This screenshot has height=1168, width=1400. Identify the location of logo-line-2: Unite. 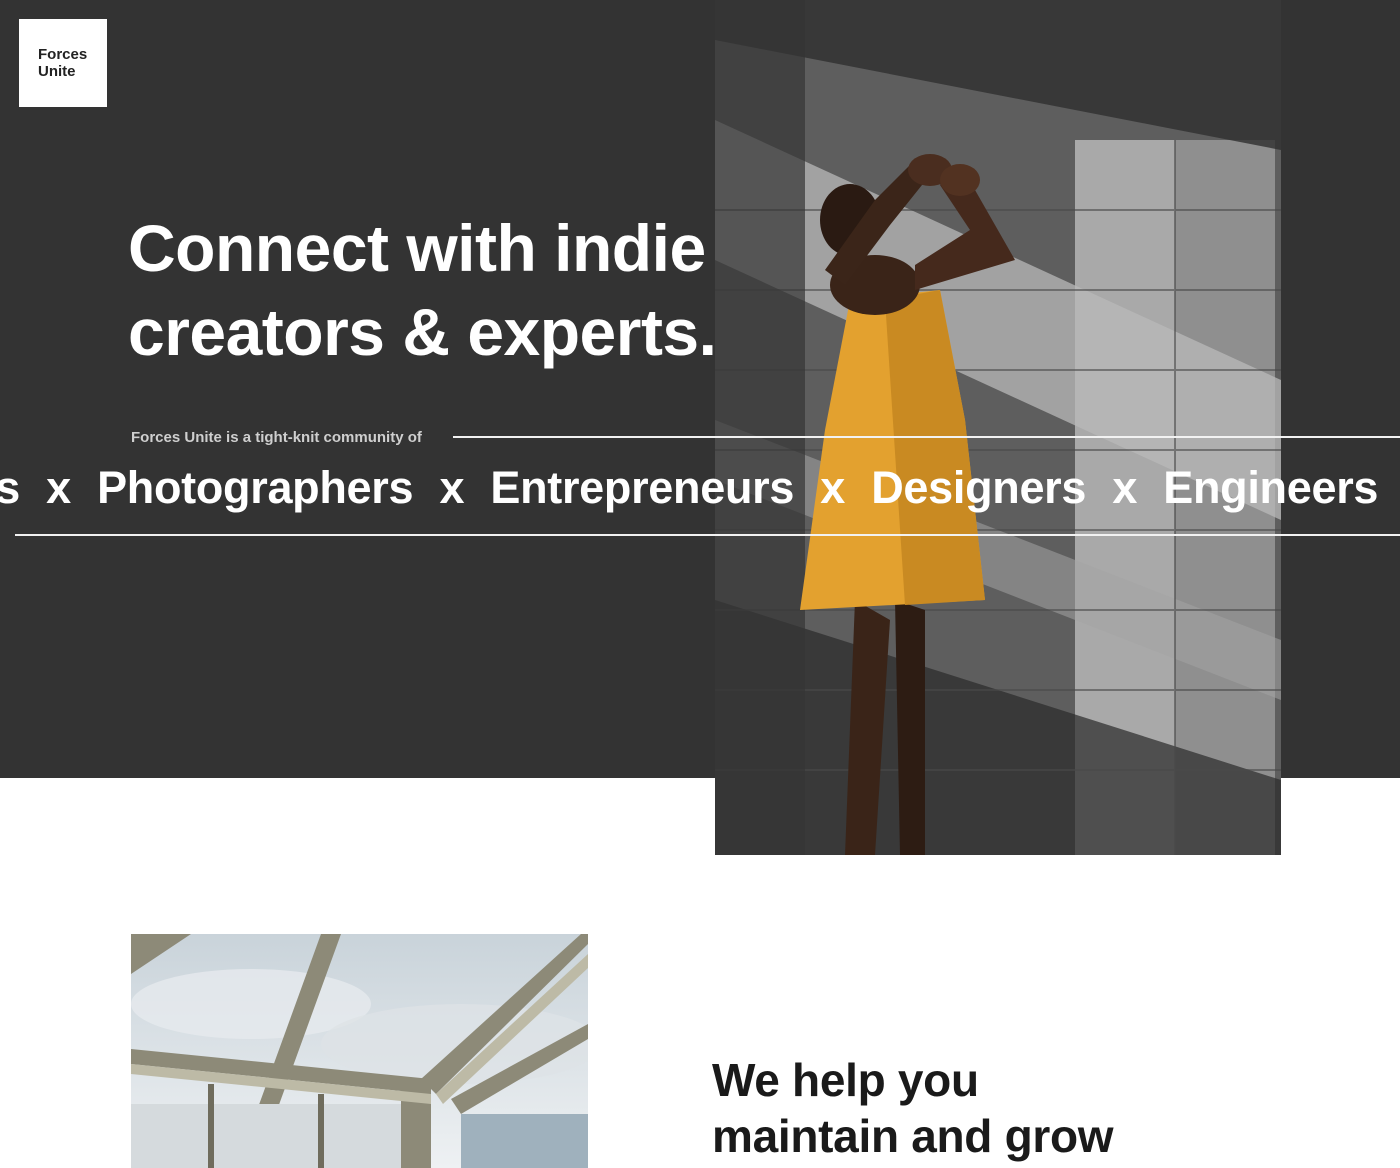
(57, 71).